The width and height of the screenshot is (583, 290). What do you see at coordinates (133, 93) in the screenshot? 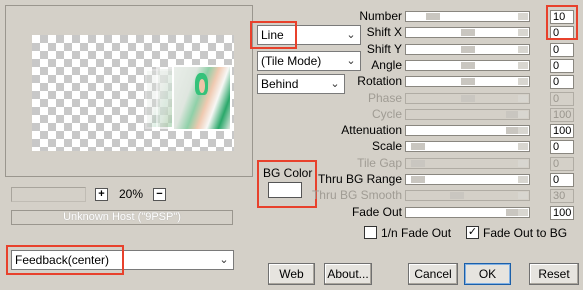
I see `preview-canvas` at bounding box center [133, 93].